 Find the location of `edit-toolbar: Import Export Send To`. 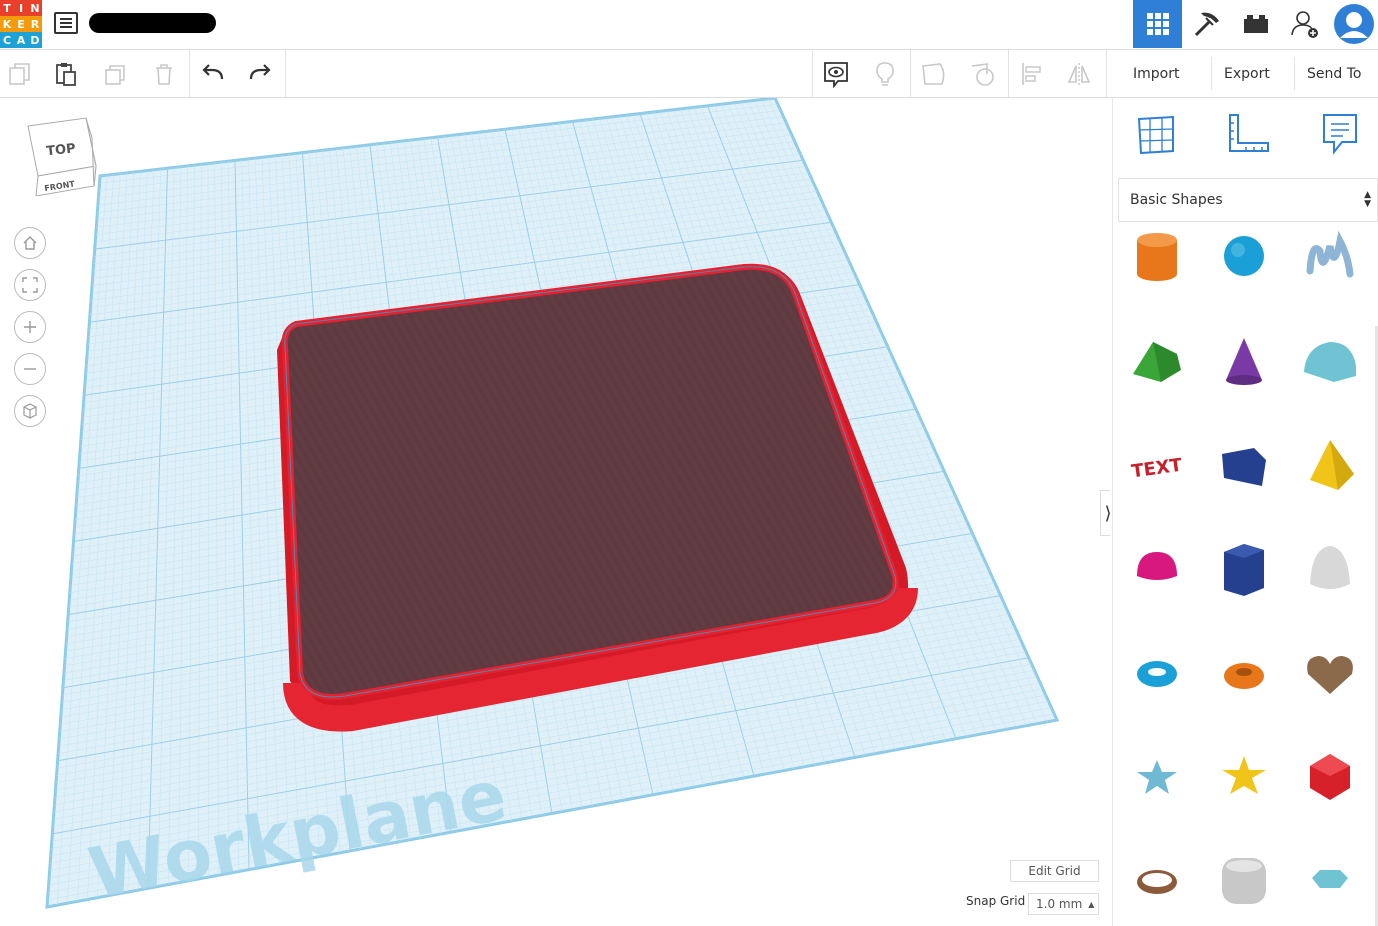

edit-toolbar: Import Export Send To is located at coordinates (689, 74).